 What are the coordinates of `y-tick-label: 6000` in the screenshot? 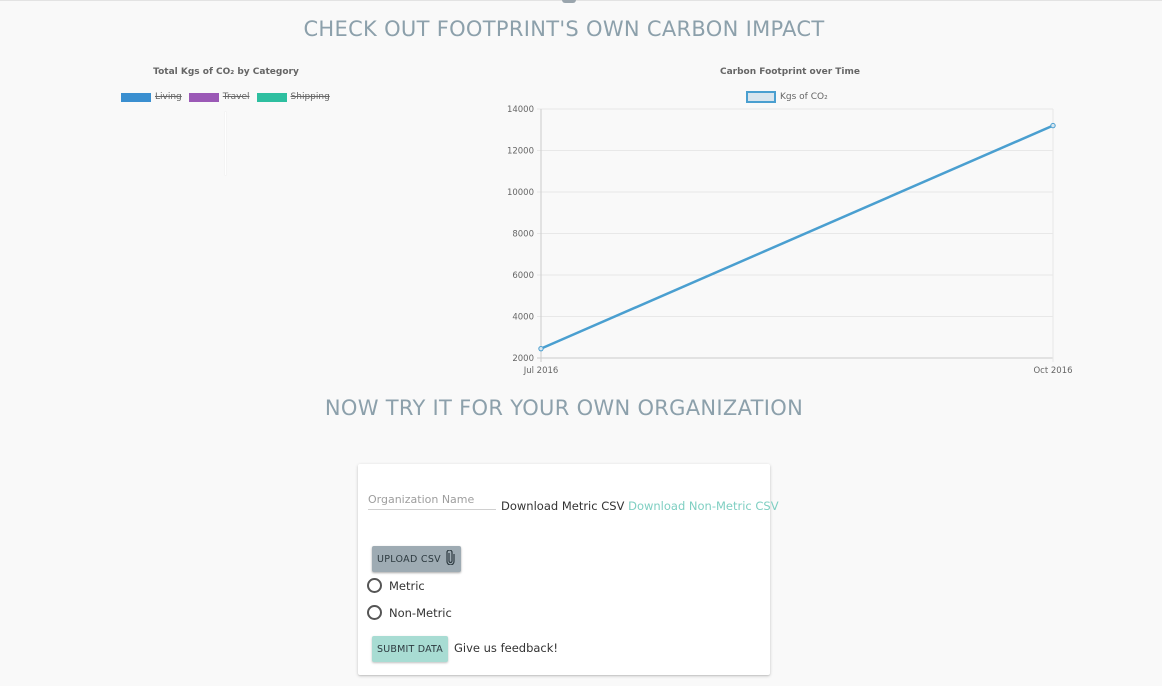 It's located at (523, 276).